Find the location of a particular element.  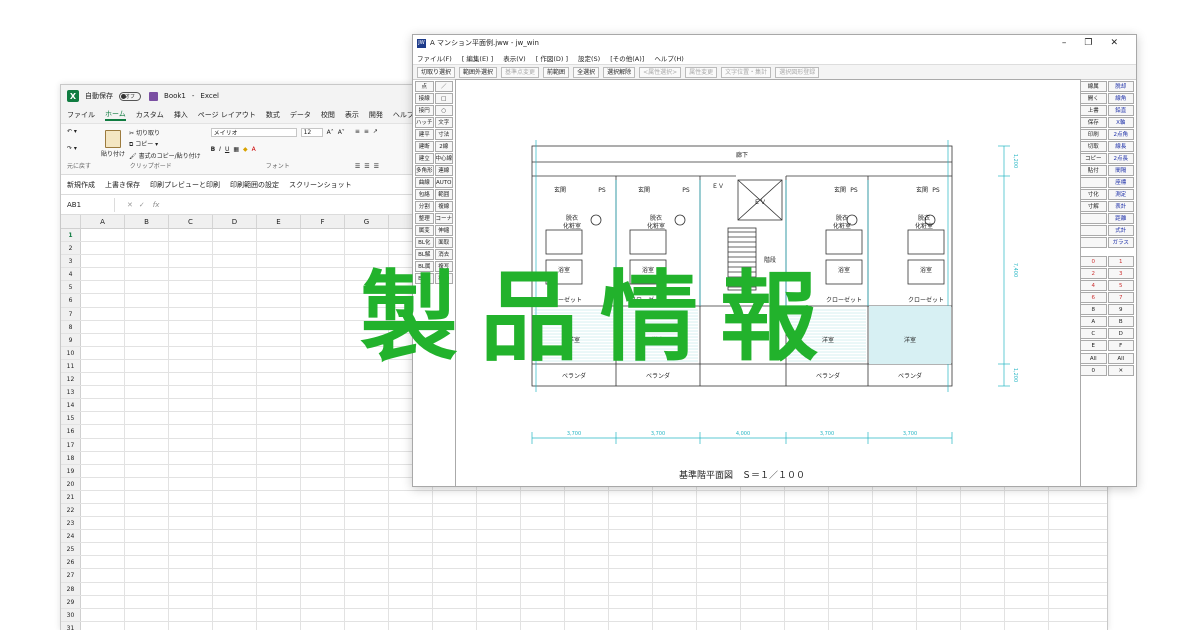

jw-toolbar-button: 切取り選択 is located at coordinates (436, 72).